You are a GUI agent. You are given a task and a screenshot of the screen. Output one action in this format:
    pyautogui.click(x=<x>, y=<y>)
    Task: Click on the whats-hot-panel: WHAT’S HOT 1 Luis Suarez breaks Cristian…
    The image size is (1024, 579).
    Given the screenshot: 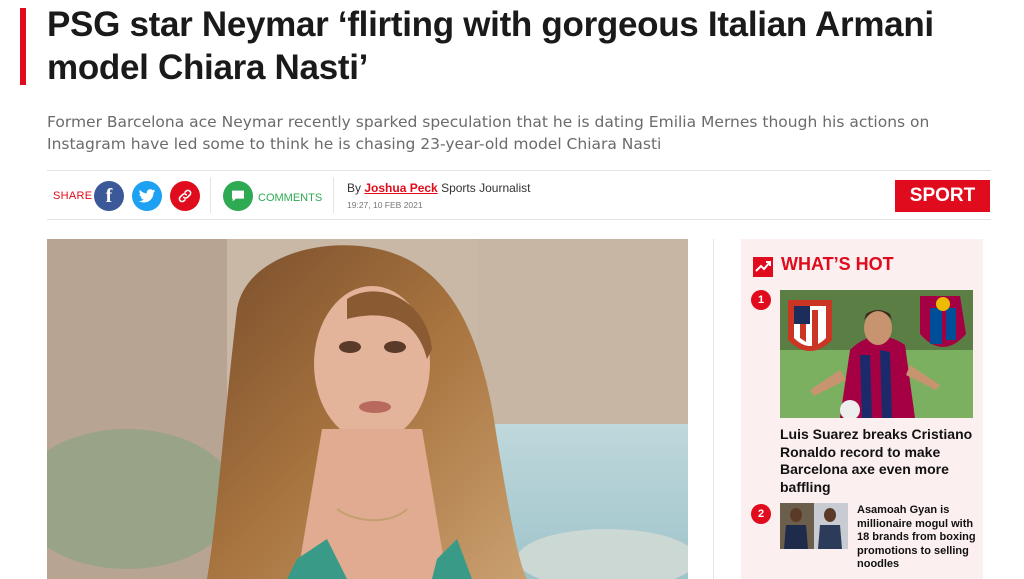 What is the action you would take?
    pyautogui.click(x=862, y=409)
    